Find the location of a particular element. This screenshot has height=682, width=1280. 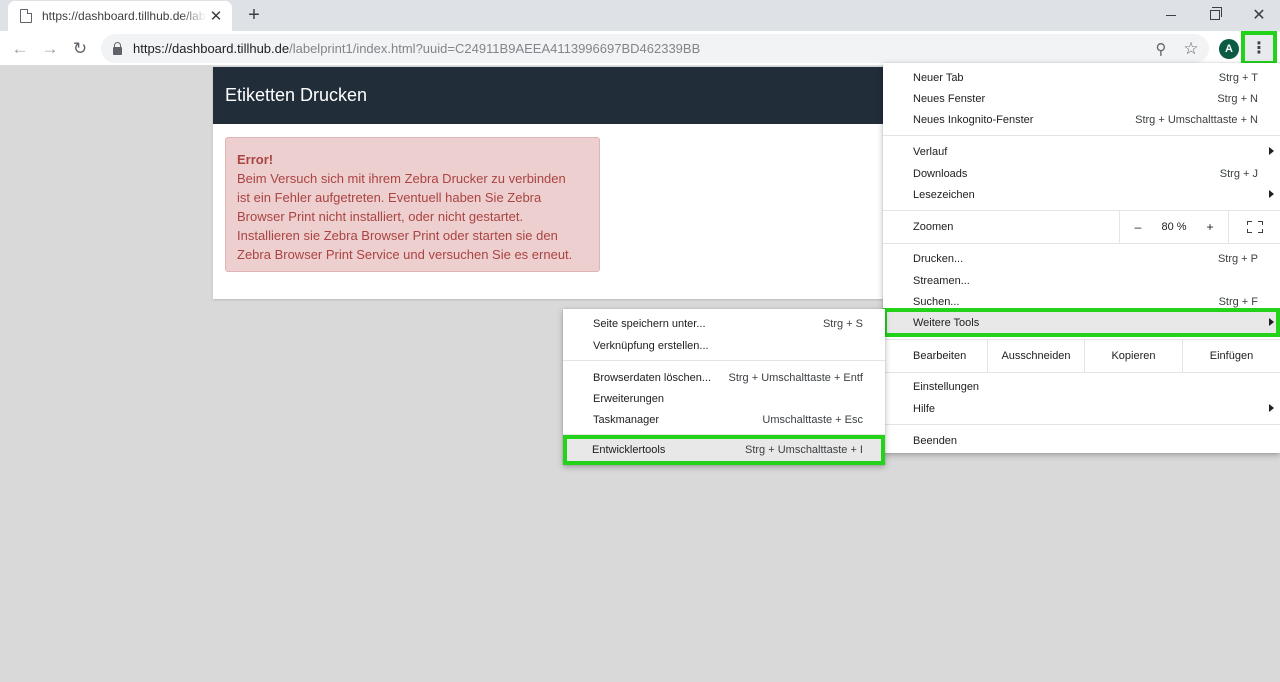

menu-item-shortcut: Strg + Umschalttaste + Entf is located at coordinates (795, 377).